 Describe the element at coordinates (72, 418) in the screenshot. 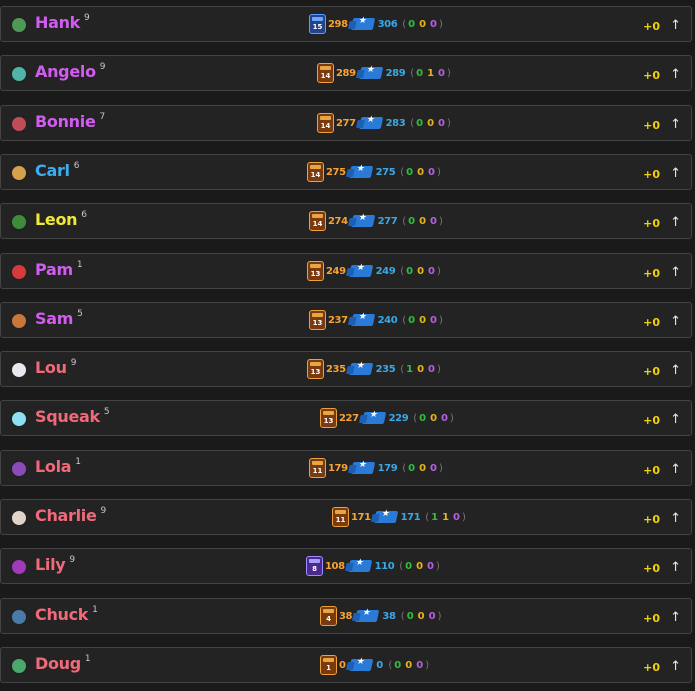

I see `brawler-name: Squeak 5` at that location.